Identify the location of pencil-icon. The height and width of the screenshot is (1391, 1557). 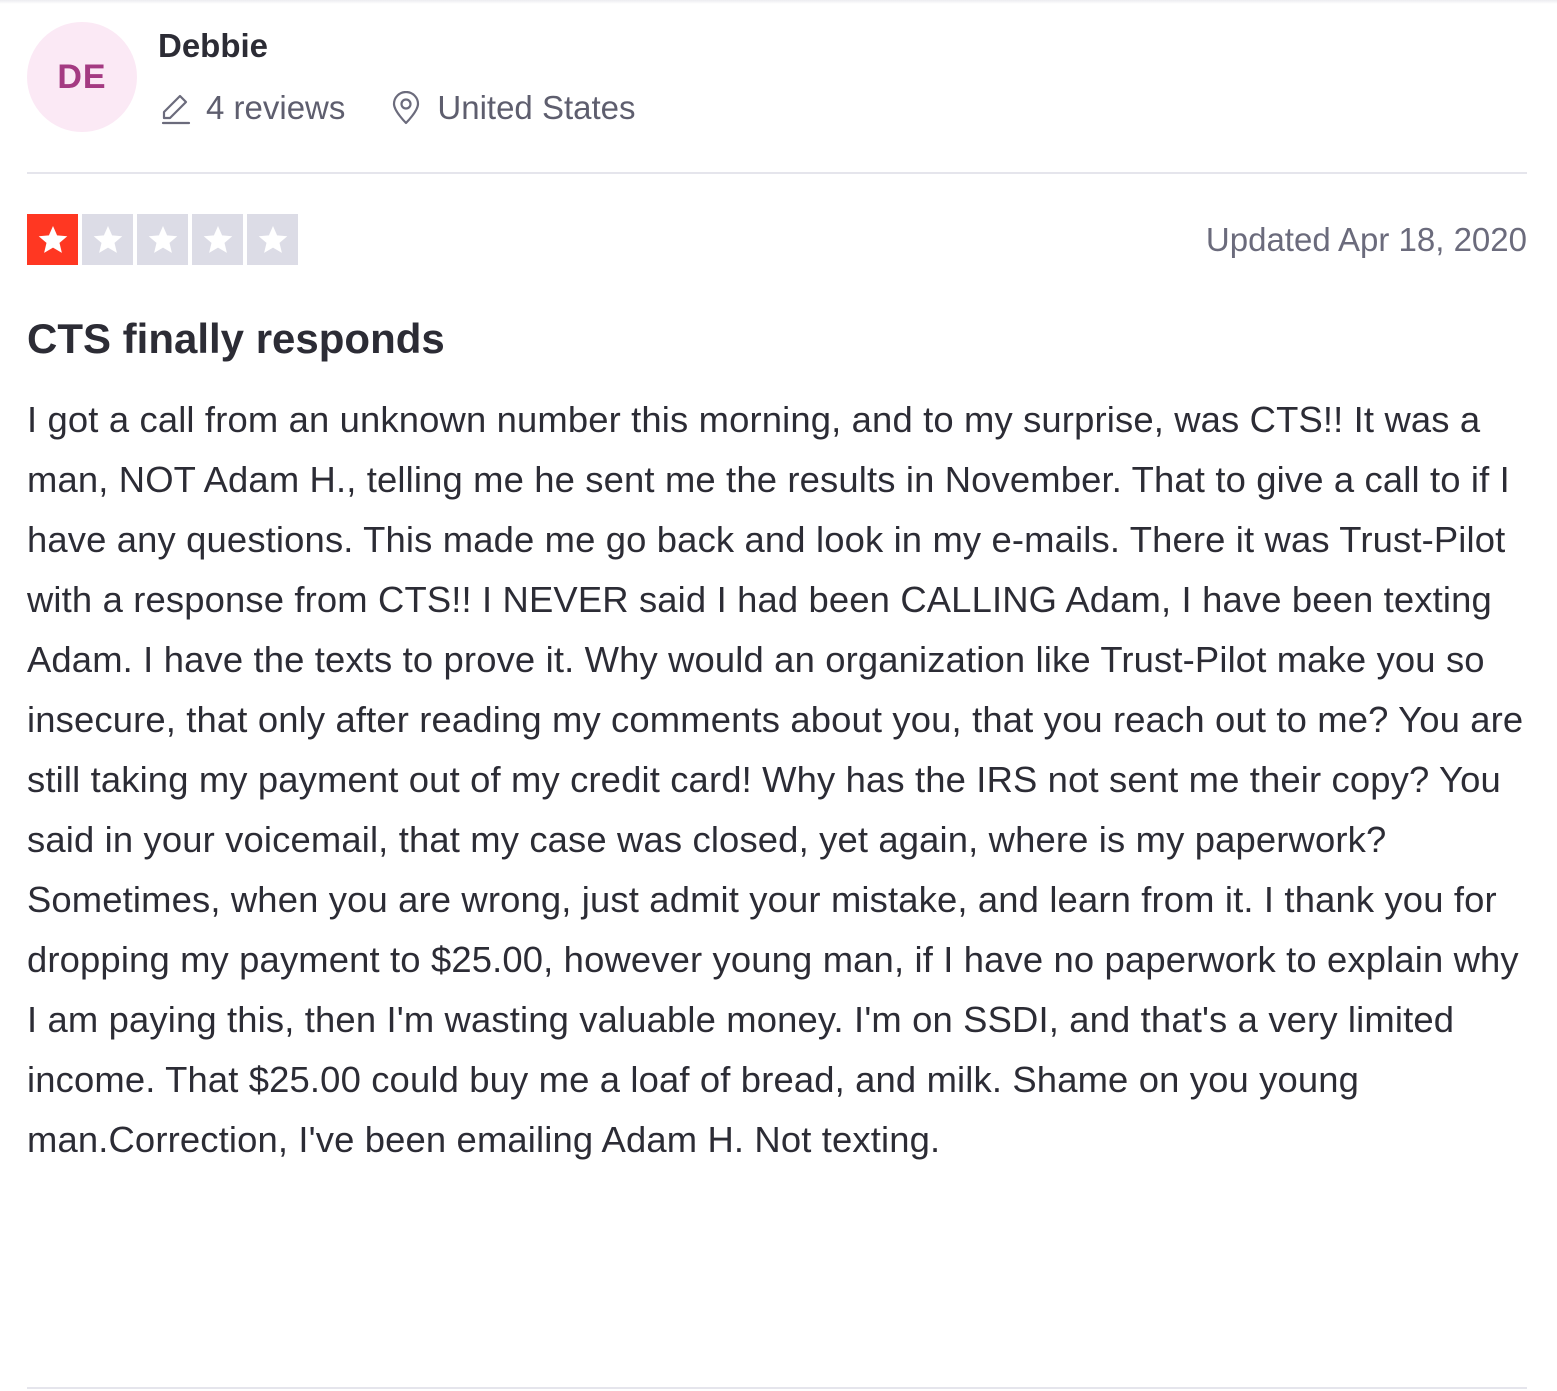
(175, 108).